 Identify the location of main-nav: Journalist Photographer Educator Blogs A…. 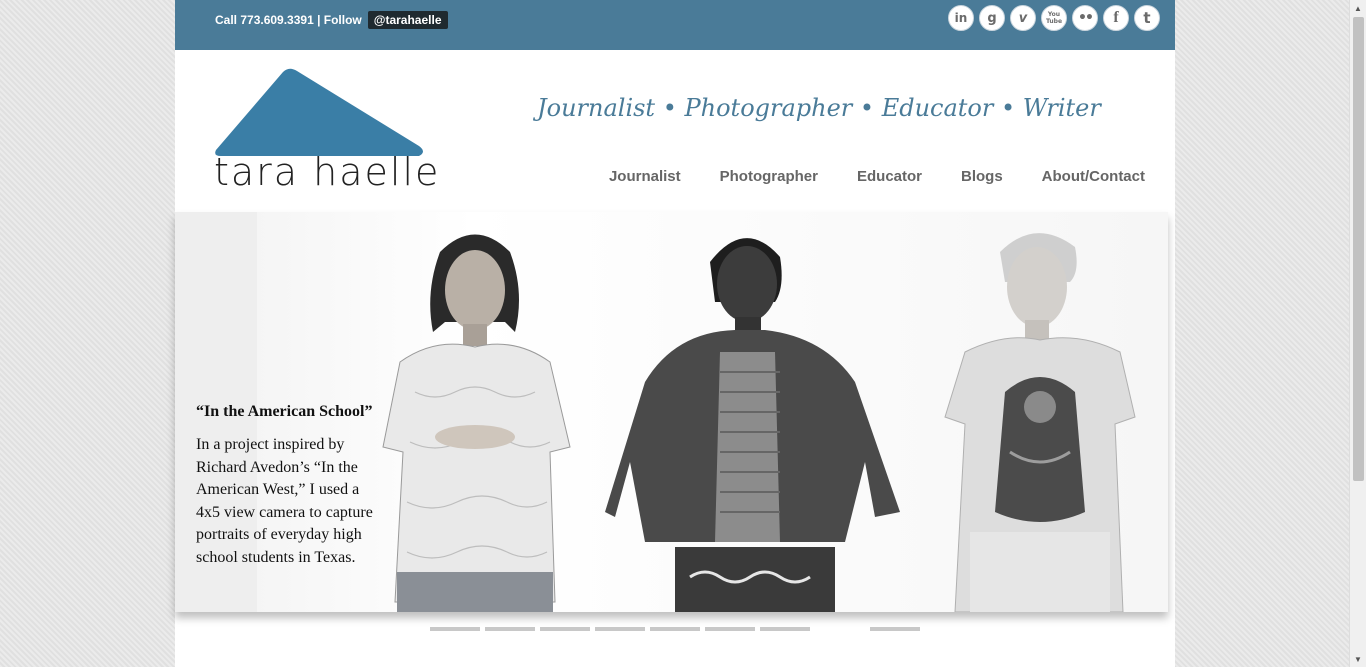
(877, 176).